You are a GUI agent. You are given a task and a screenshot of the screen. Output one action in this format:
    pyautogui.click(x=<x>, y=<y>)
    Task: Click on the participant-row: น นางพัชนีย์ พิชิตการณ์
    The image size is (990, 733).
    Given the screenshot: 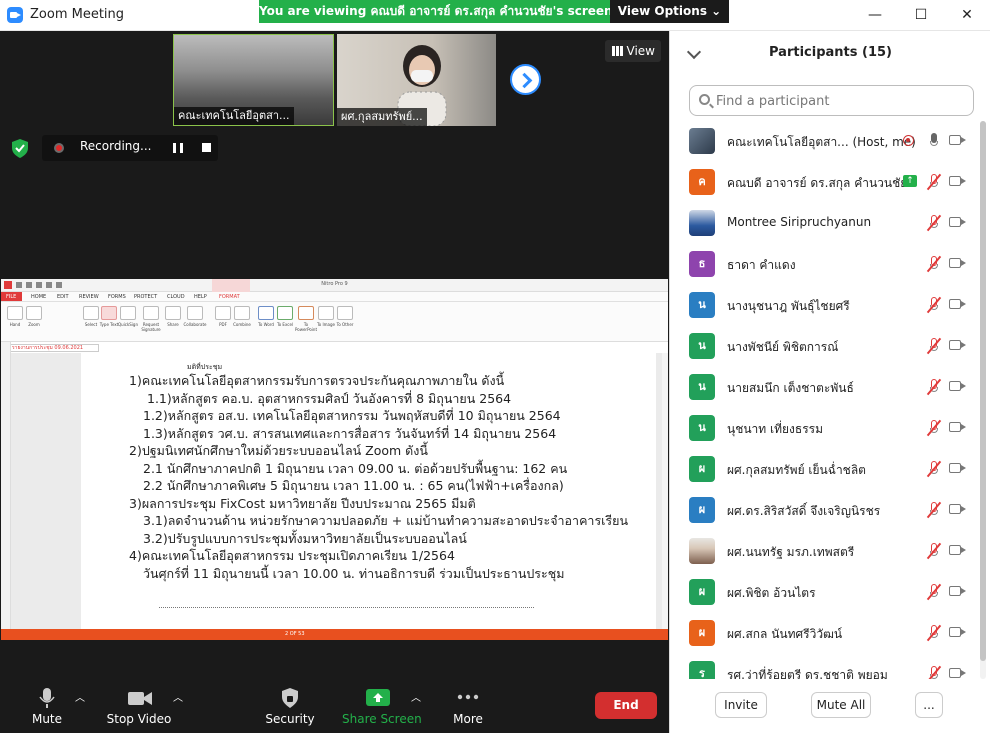 What is the action you would take?
    pyautogui.click(x=823, y=346)
    